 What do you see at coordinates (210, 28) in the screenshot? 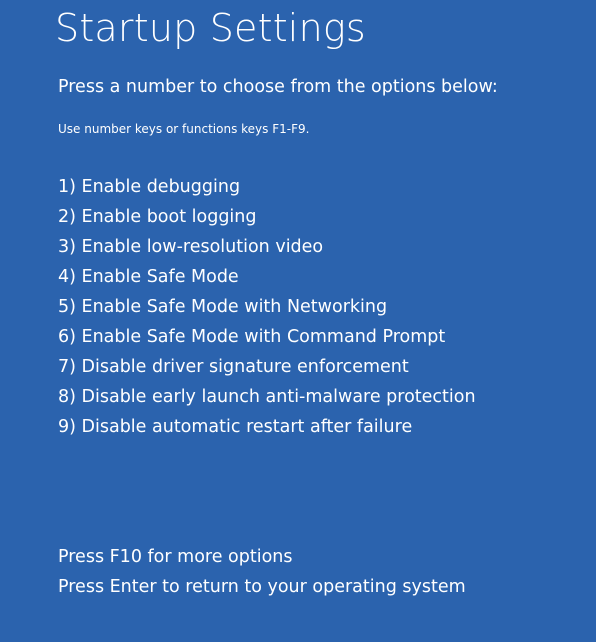
I see `page-title: Startup Settings` at bounding box center [210, 28].